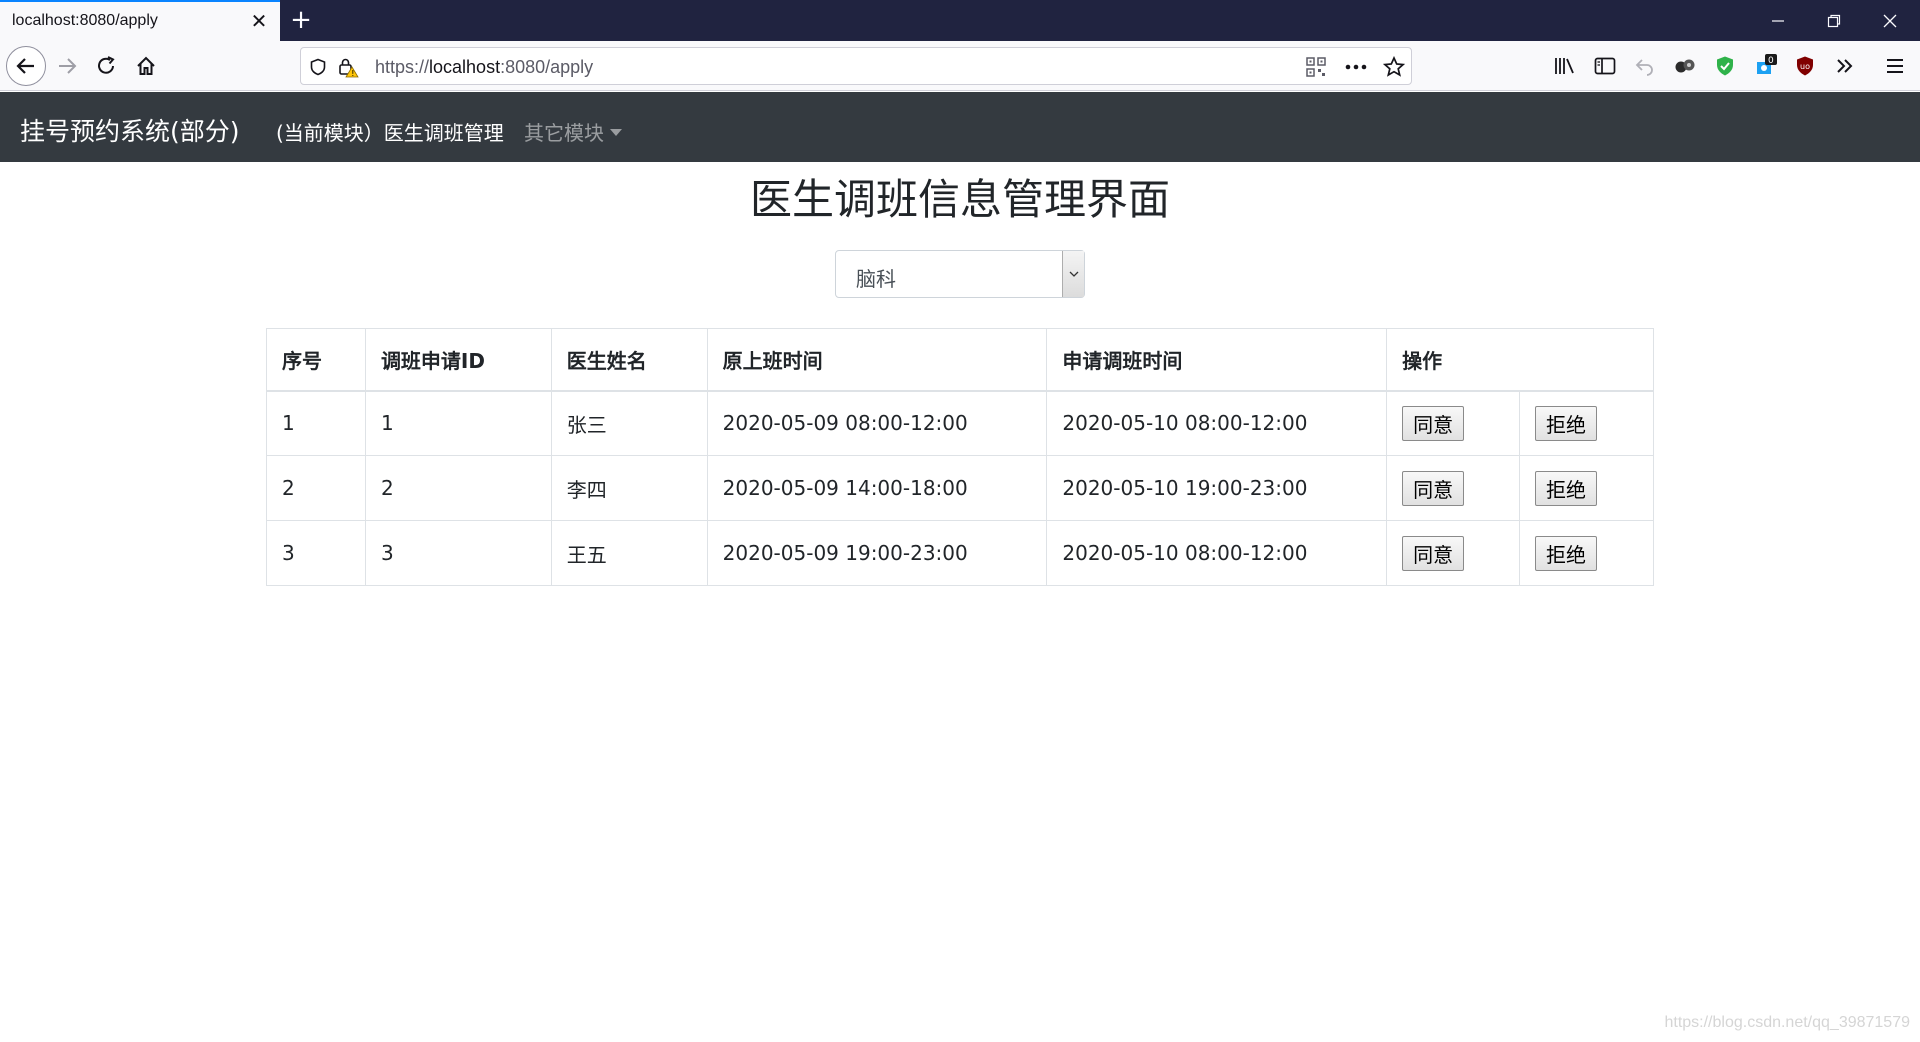 The height and width of the screenshot is (1042, 1920). Describe the element at coordinates (458, 488) in the screenshot. I see `cell-apply-id: 2` at that location.